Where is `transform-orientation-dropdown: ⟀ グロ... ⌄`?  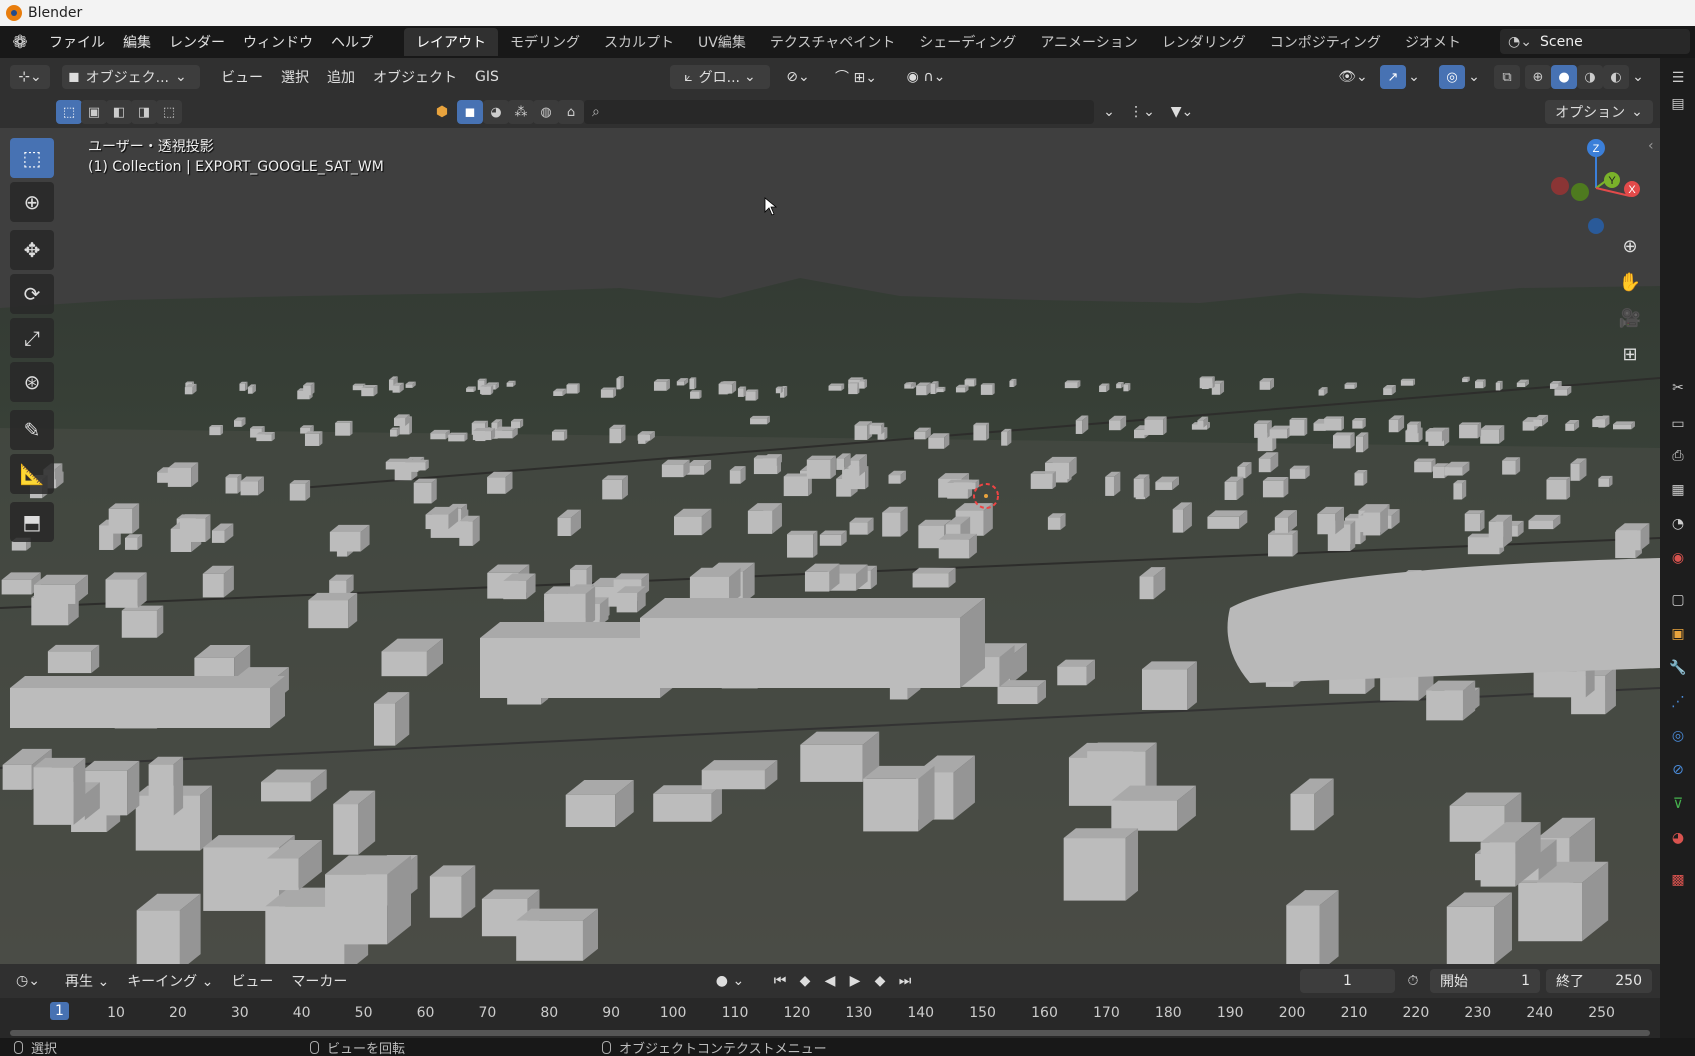
transform-orientation-dropdown: ⟀ グロ... ⌄ is located at coordinates (720, 77).